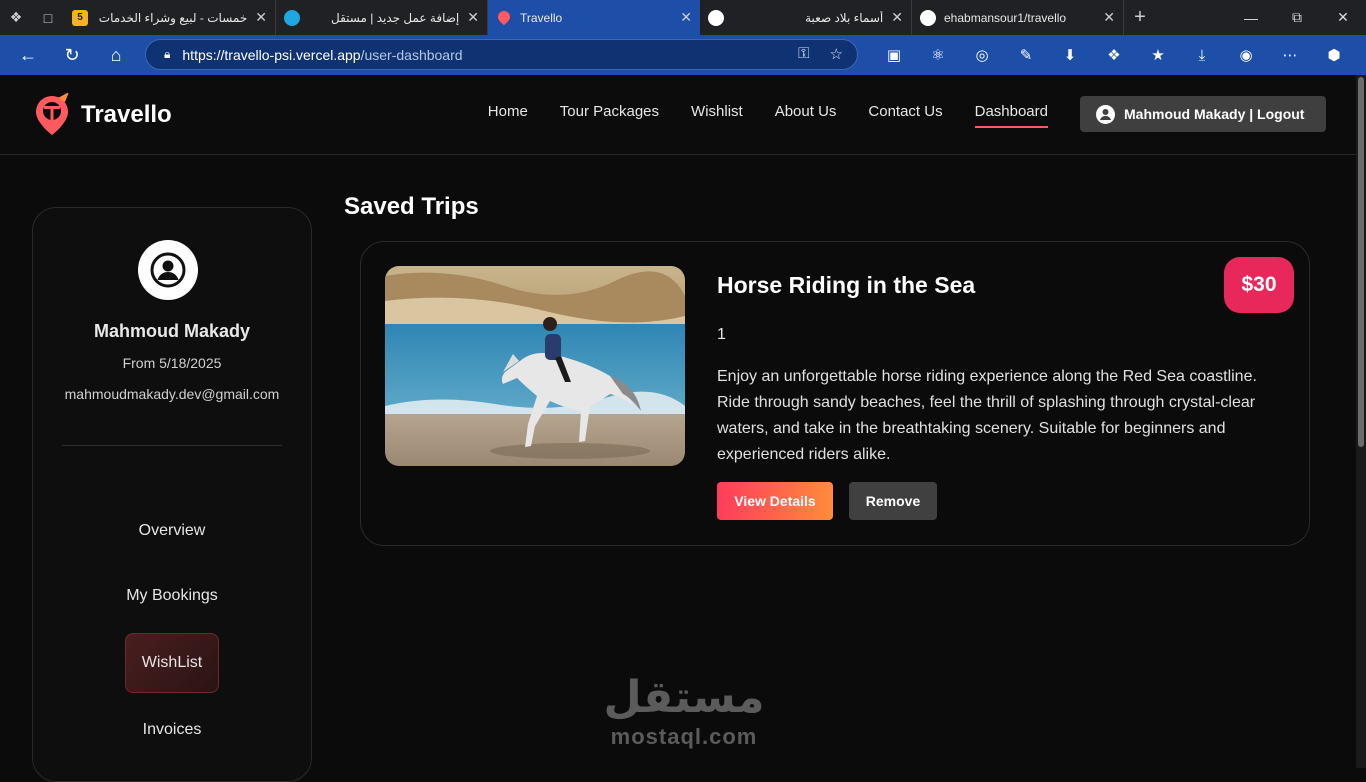 The image size is (1366, 782). Describe the element at coordinates (504, 18) in the screenshot. I see `travello-favicon` at that location.